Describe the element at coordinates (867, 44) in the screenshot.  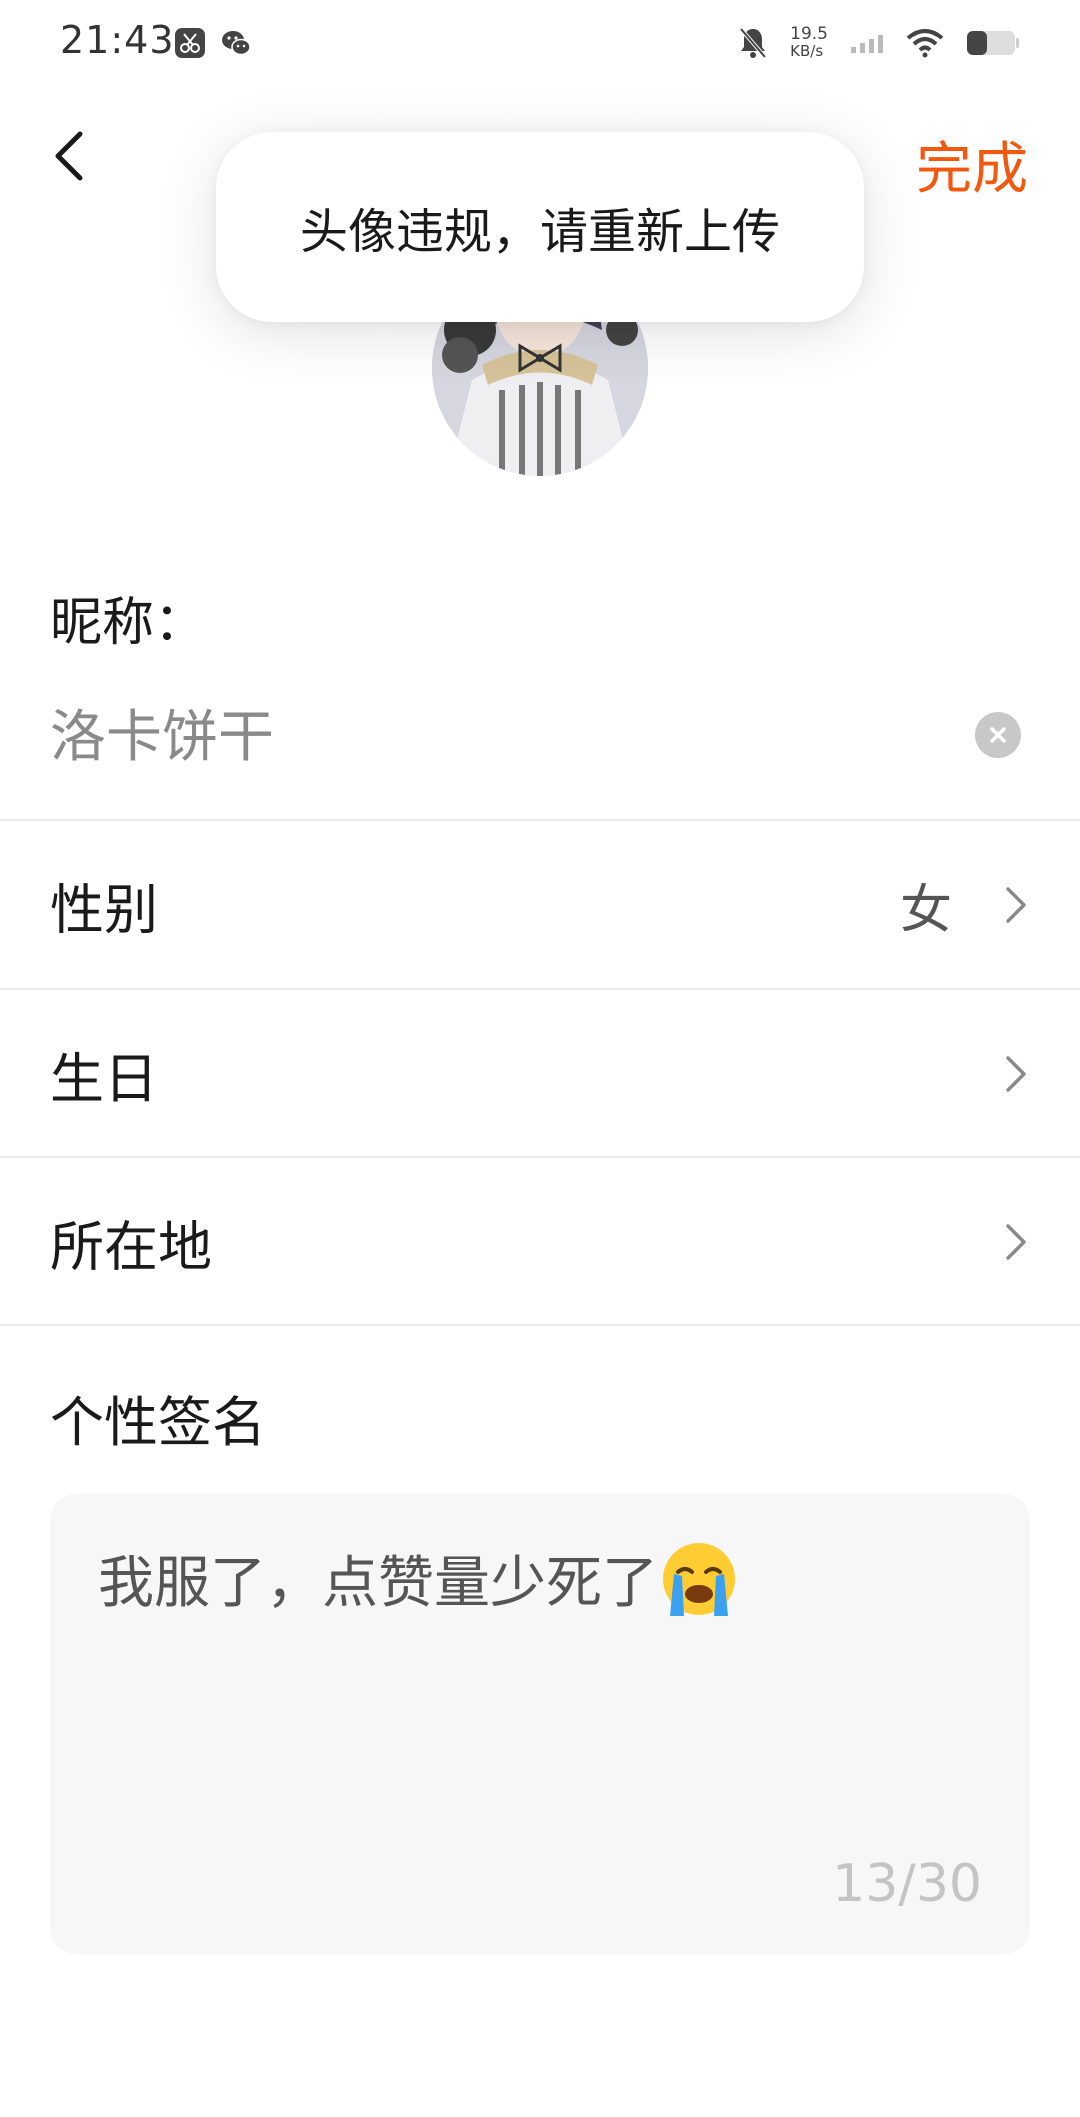
I see `signal-icon` at that location.